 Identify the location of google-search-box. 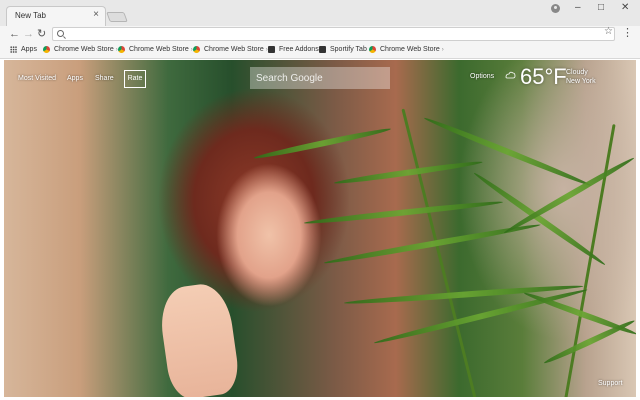
(320, 78).